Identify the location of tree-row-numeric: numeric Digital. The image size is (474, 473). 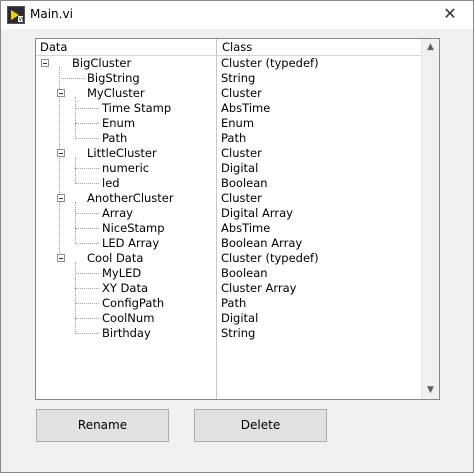
(229, 168).